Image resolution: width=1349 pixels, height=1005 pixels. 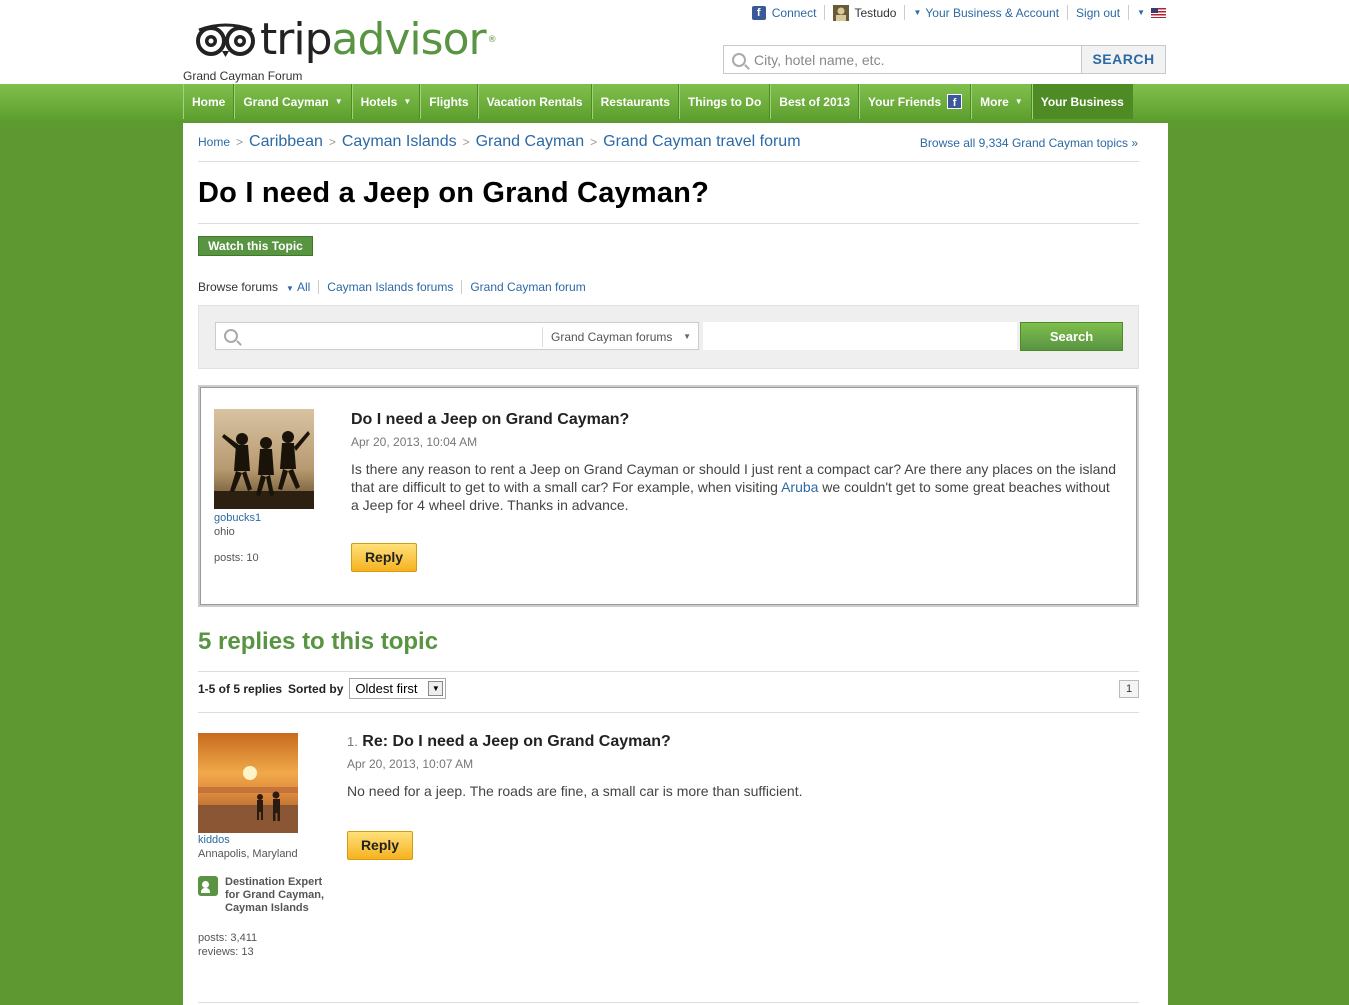 What do you see at coordinates (799, 487) in the screenshot?
I see `aruba-link: Aruba` at bounding box center [799, 487].